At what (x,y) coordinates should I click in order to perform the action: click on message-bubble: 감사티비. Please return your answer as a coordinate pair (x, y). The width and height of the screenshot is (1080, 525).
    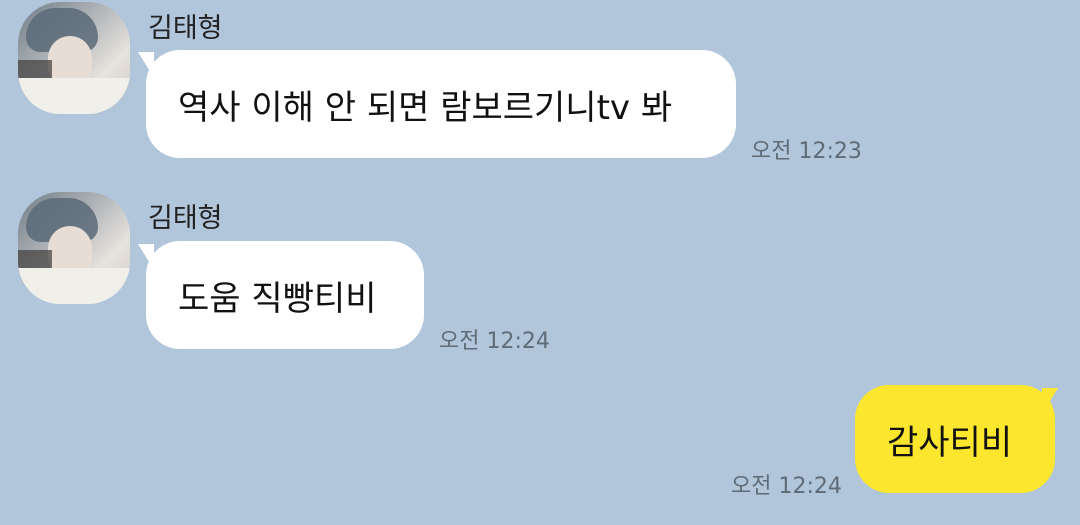
    Looking at the image, I should click on (955, 439).